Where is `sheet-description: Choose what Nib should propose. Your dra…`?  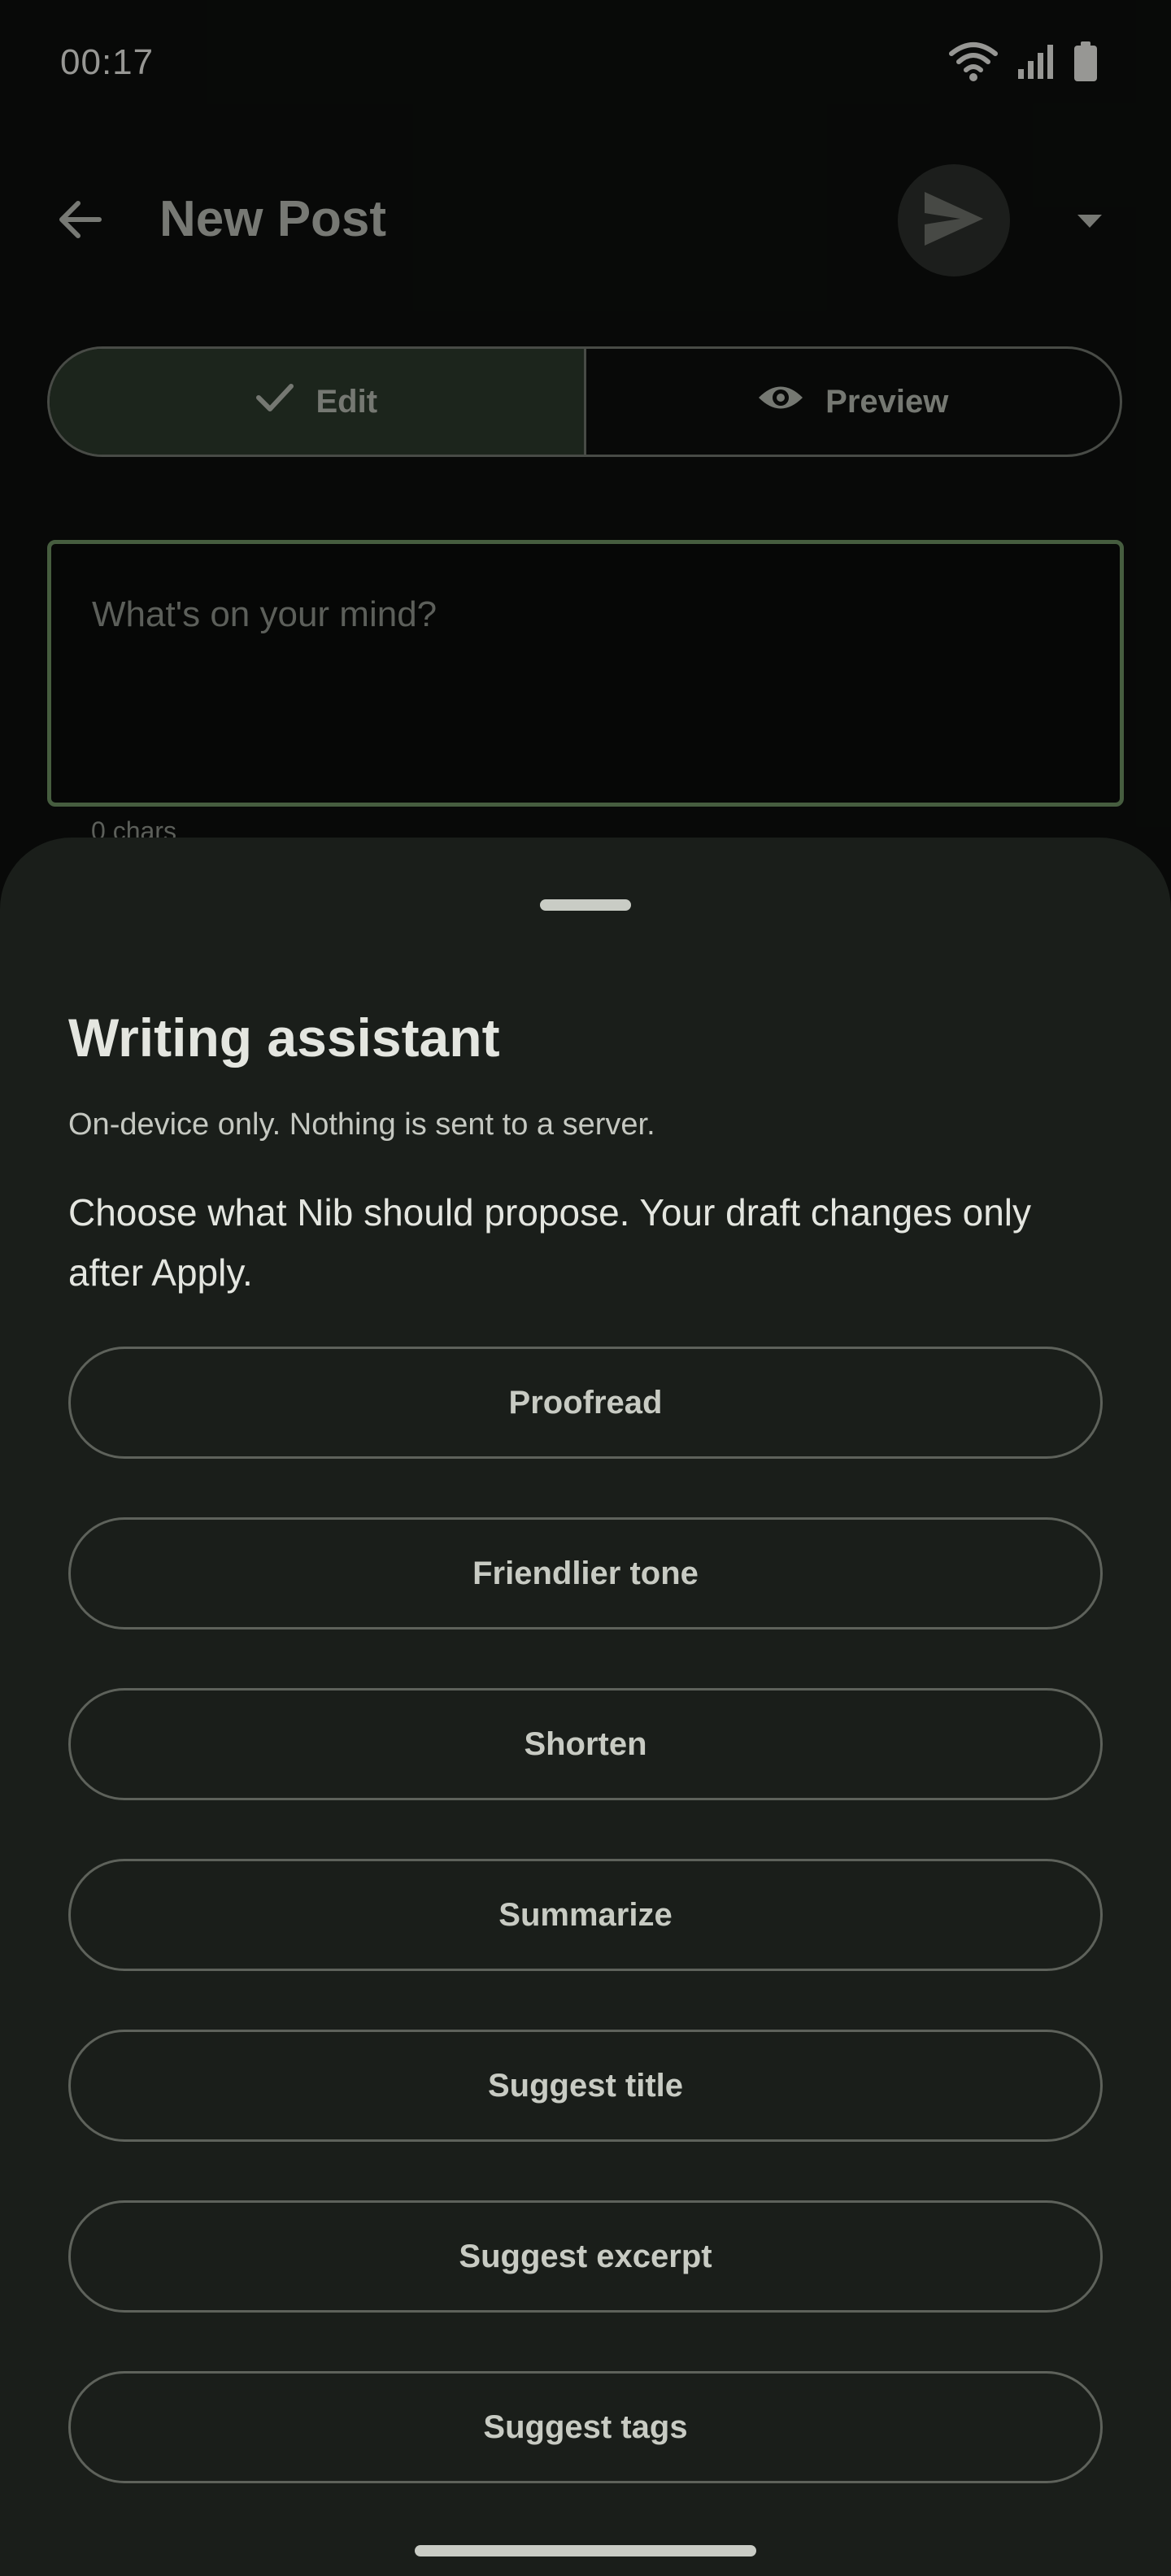 sheet-description: Choose what Nib should propose. Your dra… is located at coordinates (550, 1243).